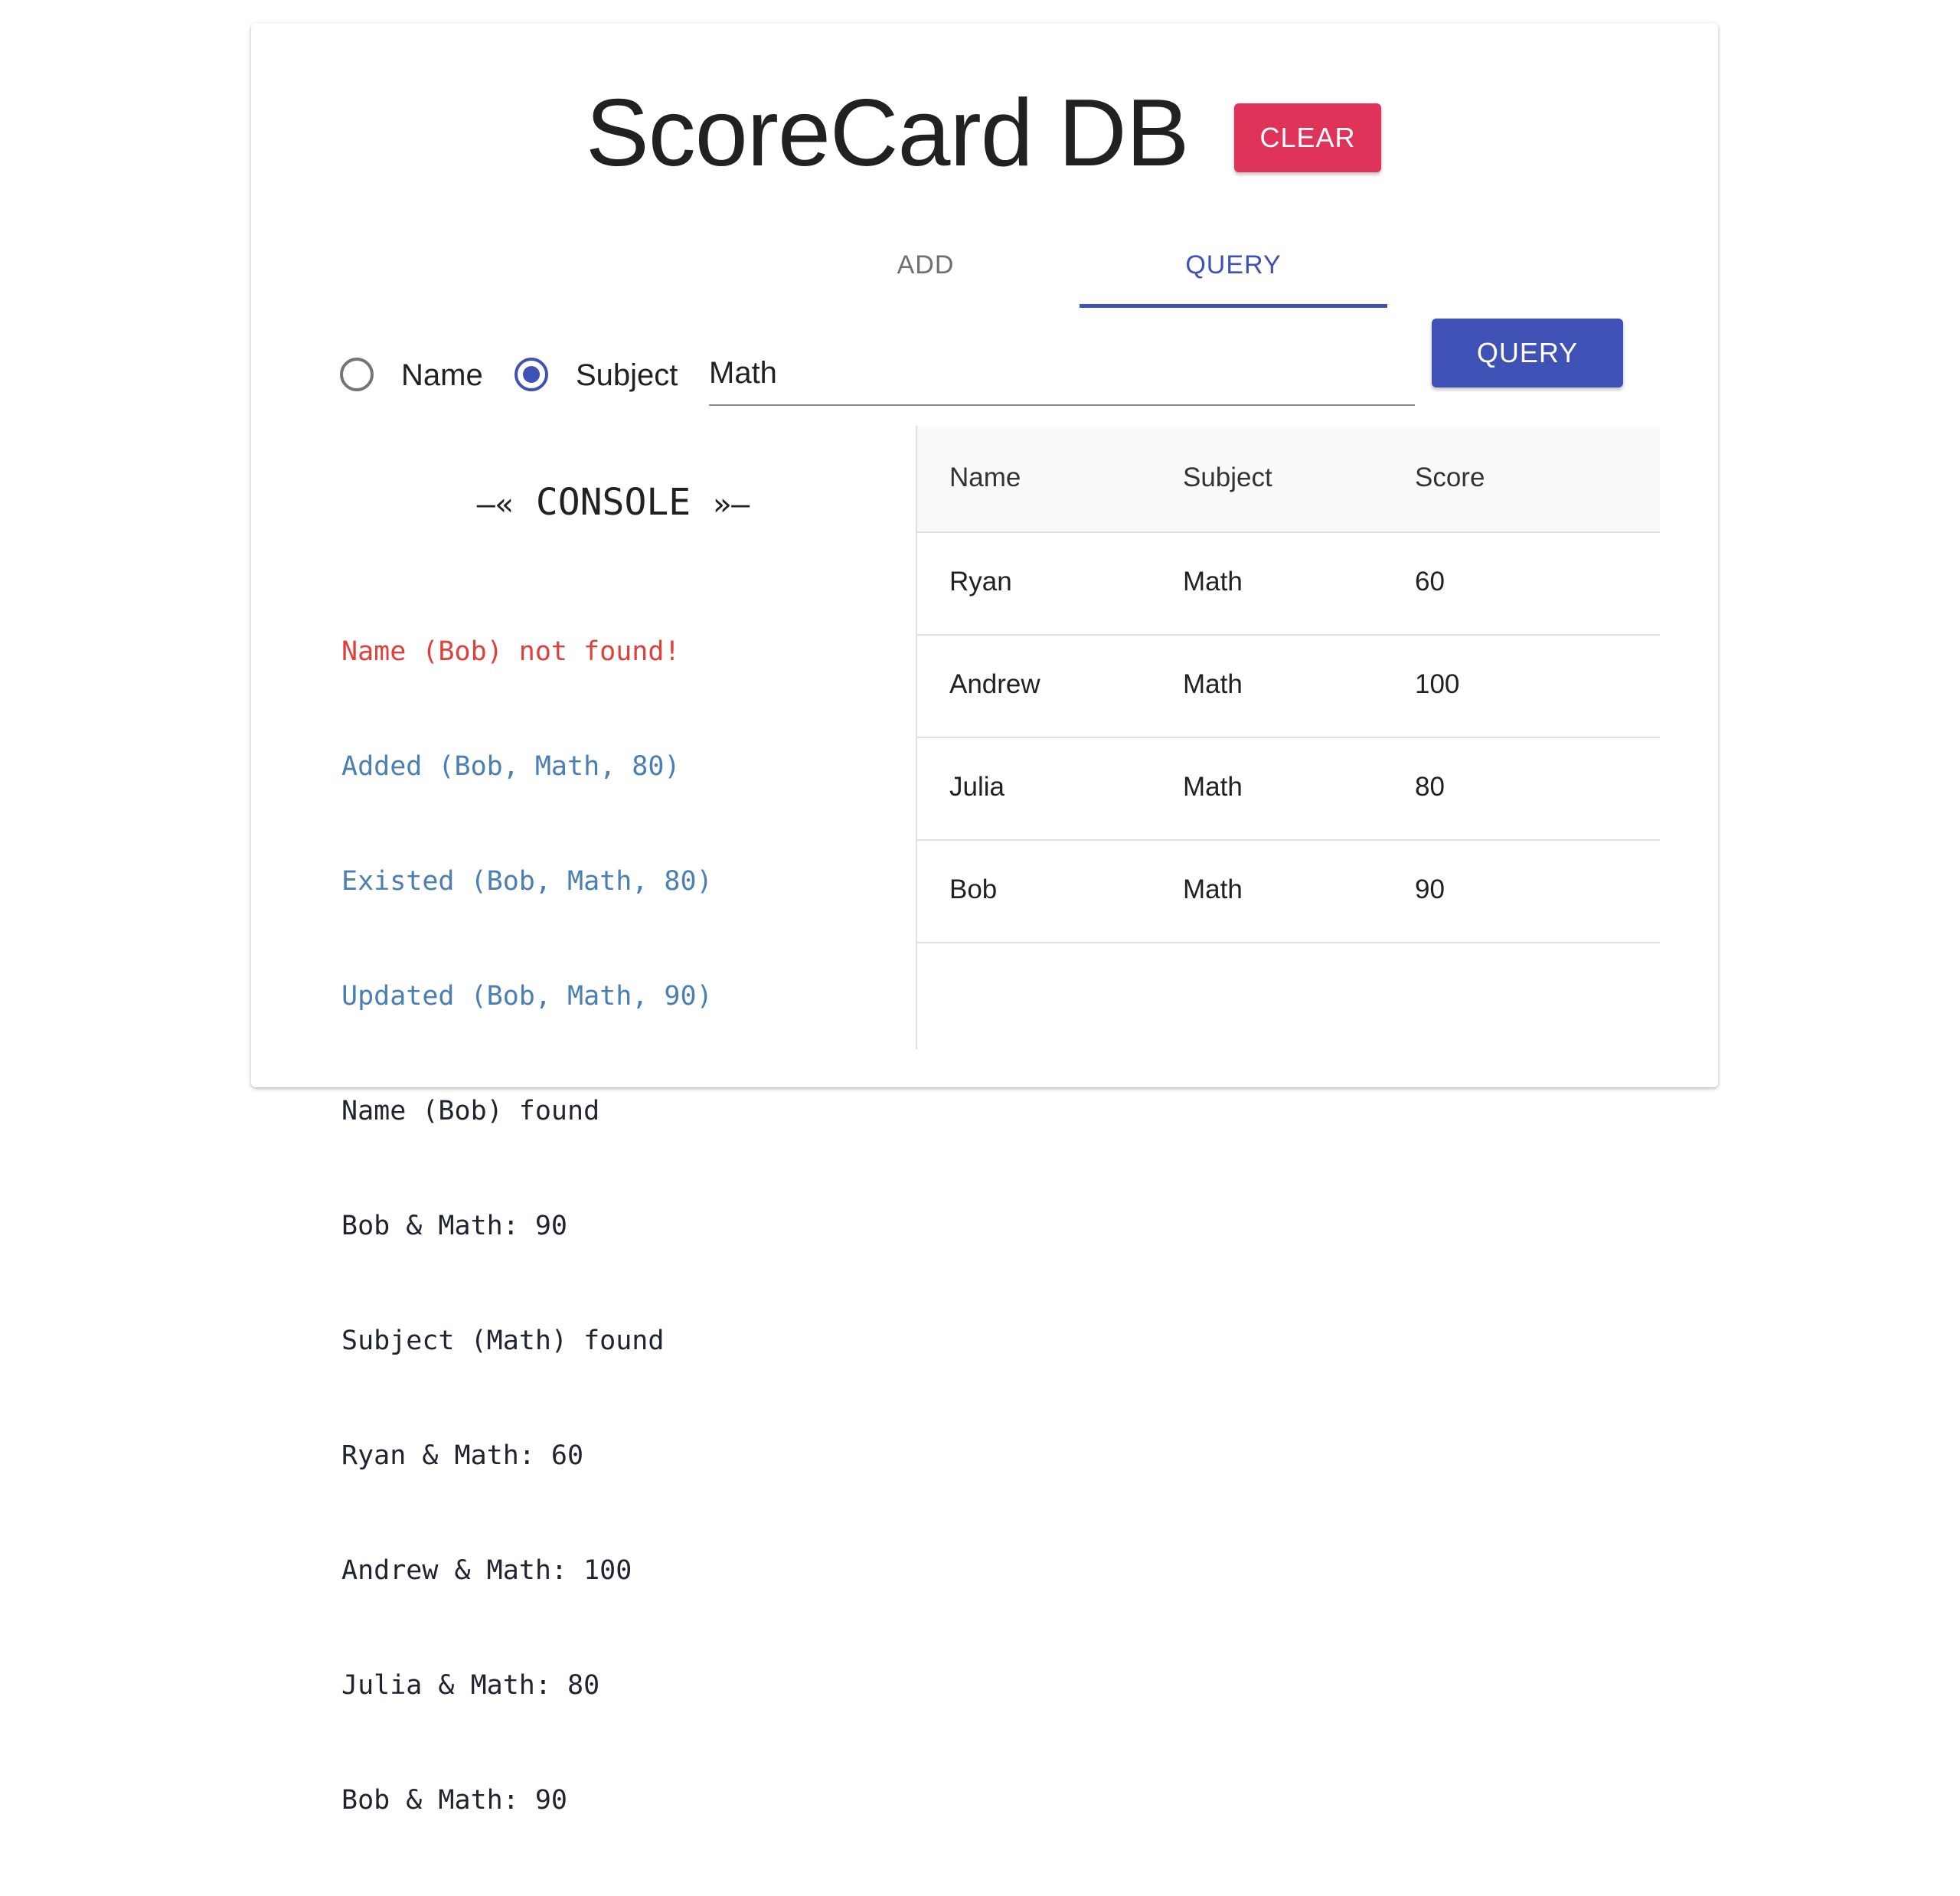 The width and height of the screenshot is (1960, 1896). Describe the element at coordinates (1288, 687) in the screenshot. I see `table-row: Andrew Math 100` at that location.